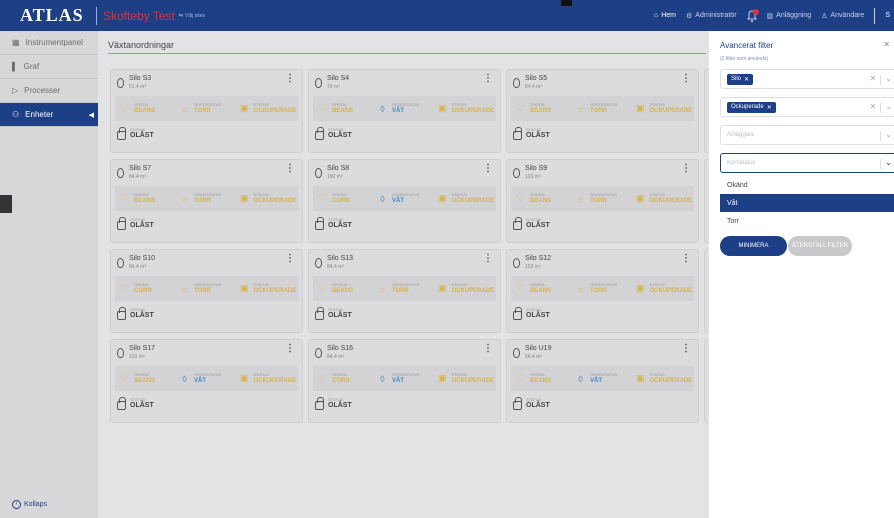 The height and width of the screenshot is (518, 894). What do you see at coordinates (711, 16) in the screenshot?
I see `nav-admin: ⚙ Administratör` at bounding box center [711, 16].